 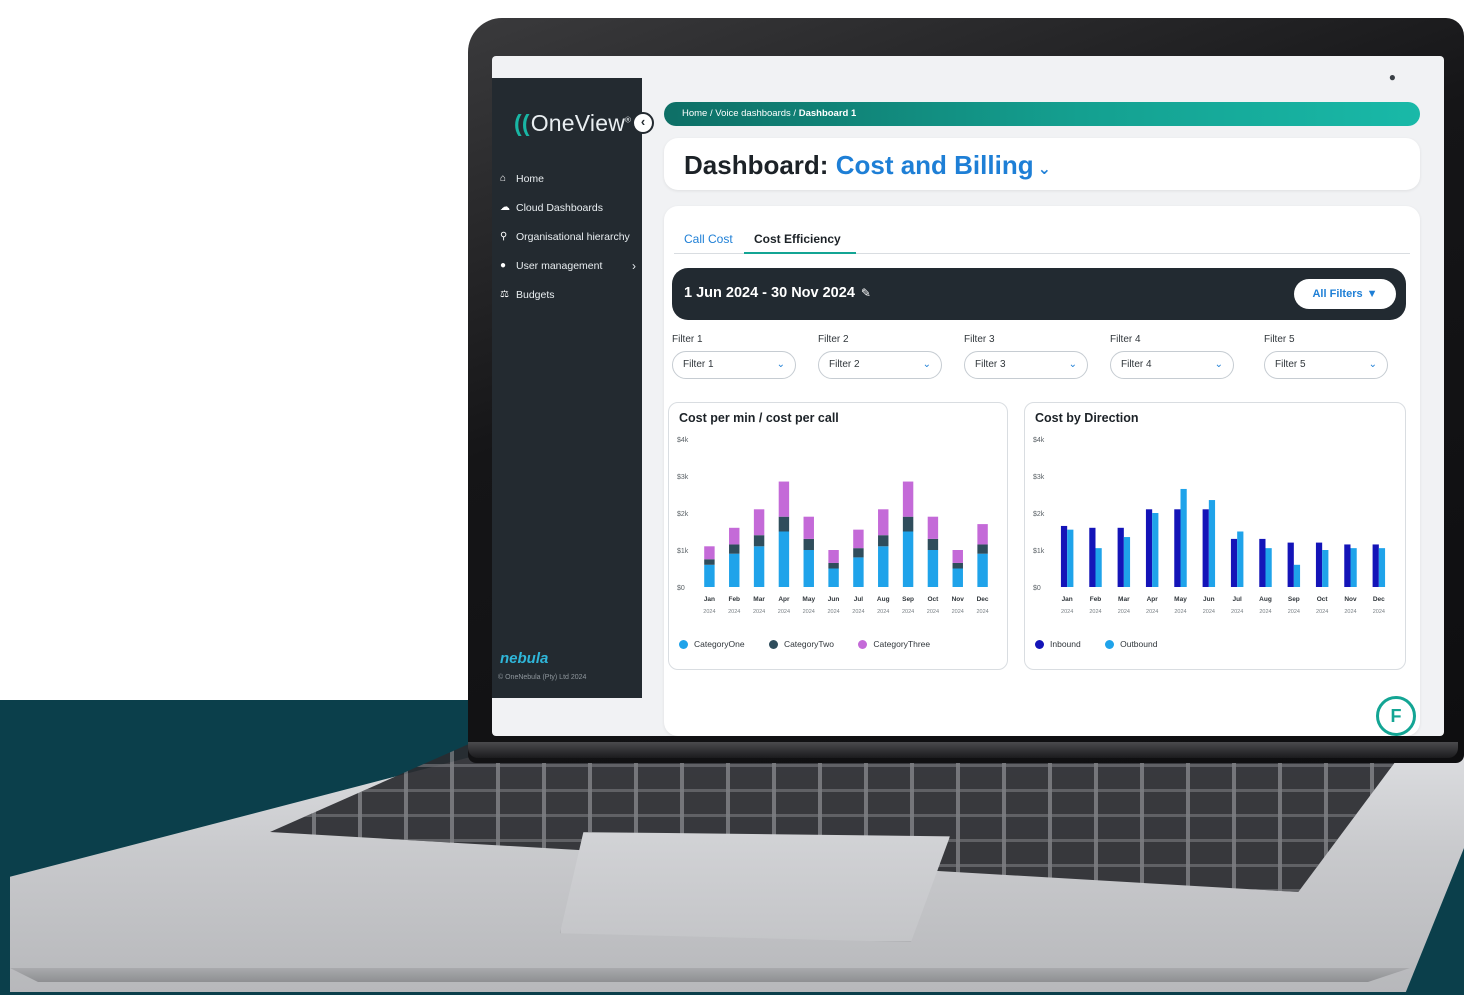 What do you see at coordinates (570, 178) in the screenshot?
I see `sidebar-item-home: ⌂ Home` at bounding box center [570, 178].